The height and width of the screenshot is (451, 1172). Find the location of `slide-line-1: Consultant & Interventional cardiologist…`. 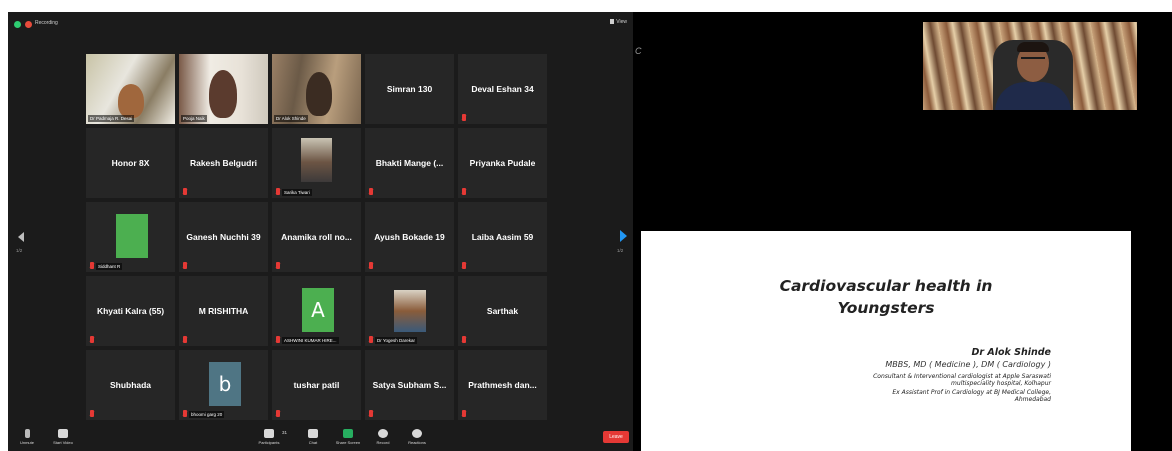

slide-line-1: Consultant & Interventional cardiologist… is located at coordinates (962, 376).